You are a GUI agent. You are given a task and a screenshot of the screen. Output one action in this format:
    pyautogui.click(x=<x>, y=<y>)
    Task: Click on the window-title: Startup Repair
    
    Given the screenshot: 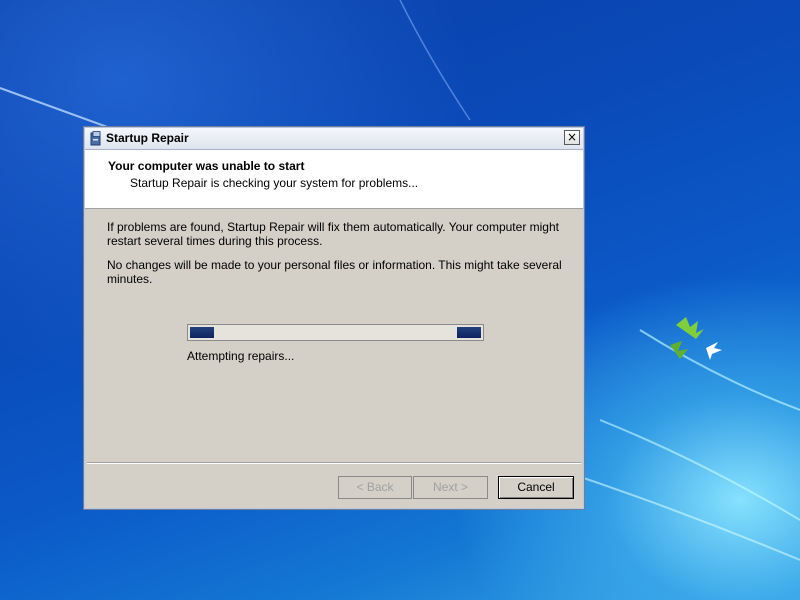 What is the action you would take?
    pyautogui.click(x=147, y=138)
    